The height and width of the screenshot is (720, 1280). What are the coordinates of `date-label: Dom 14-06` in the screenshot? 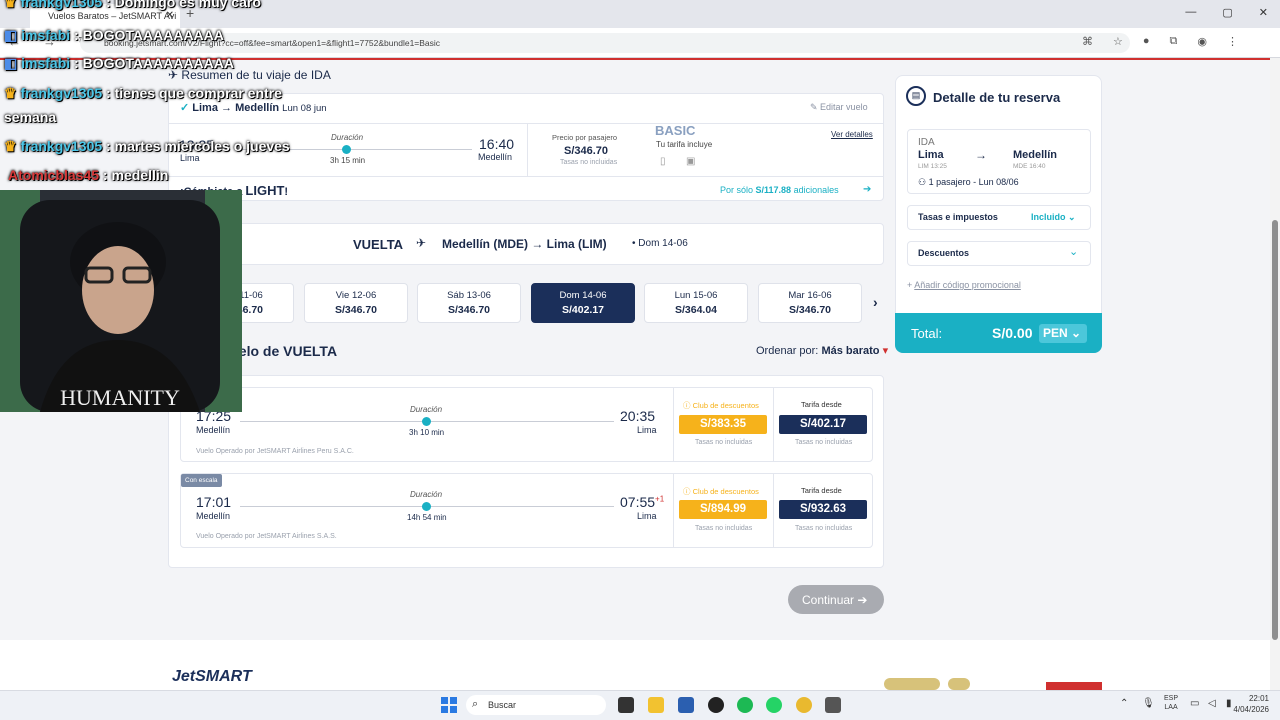 It's located at (583, 295).